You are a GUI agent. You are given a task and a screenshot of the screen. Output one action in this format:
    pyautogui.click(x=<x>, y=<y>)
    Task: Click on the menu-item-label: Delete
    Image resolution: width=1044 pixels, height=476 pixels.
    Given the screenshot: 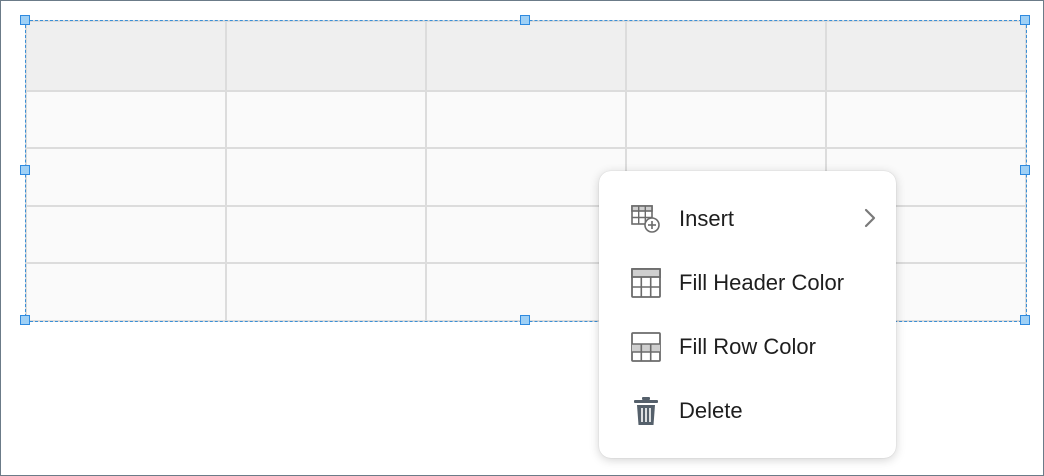 What is the action you would take?
    pyautogui.click(x=711, y=410)
    